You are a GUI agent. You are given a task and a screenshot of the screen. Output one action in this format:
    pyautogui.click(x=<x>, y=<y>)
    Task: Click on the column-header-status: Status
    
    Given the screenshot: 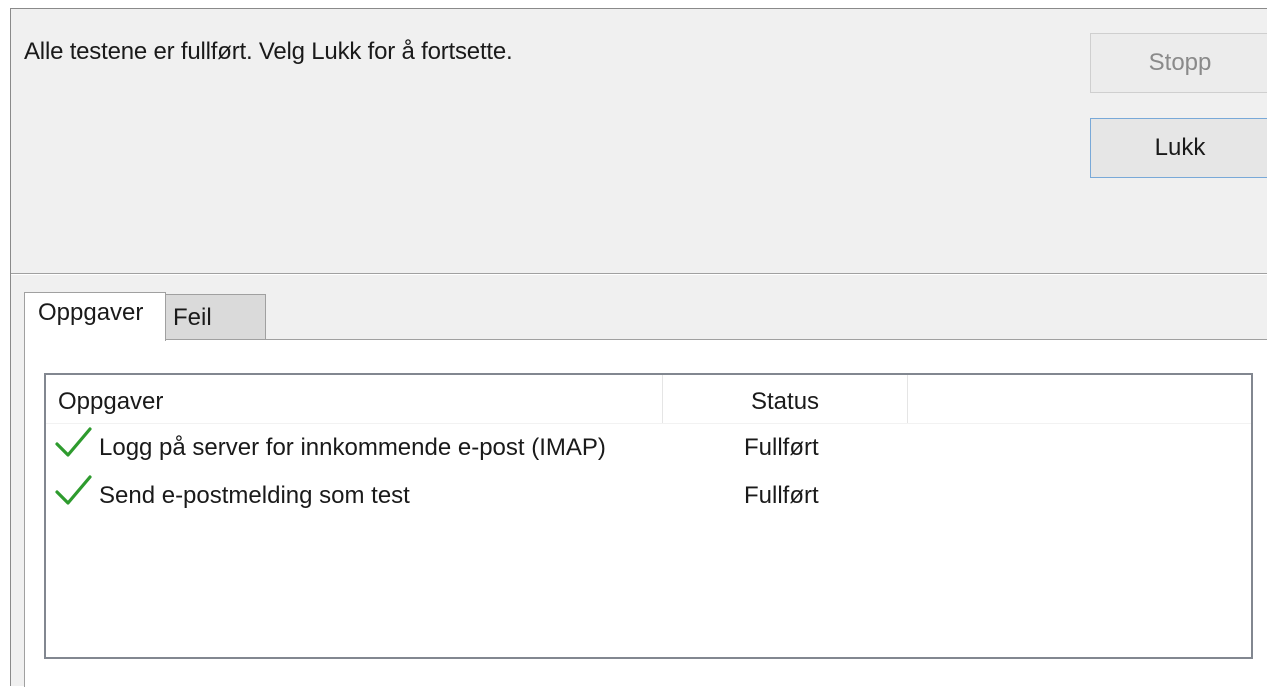 What is the action you would take?
    pyautogui.click(x=785, y=399)
    